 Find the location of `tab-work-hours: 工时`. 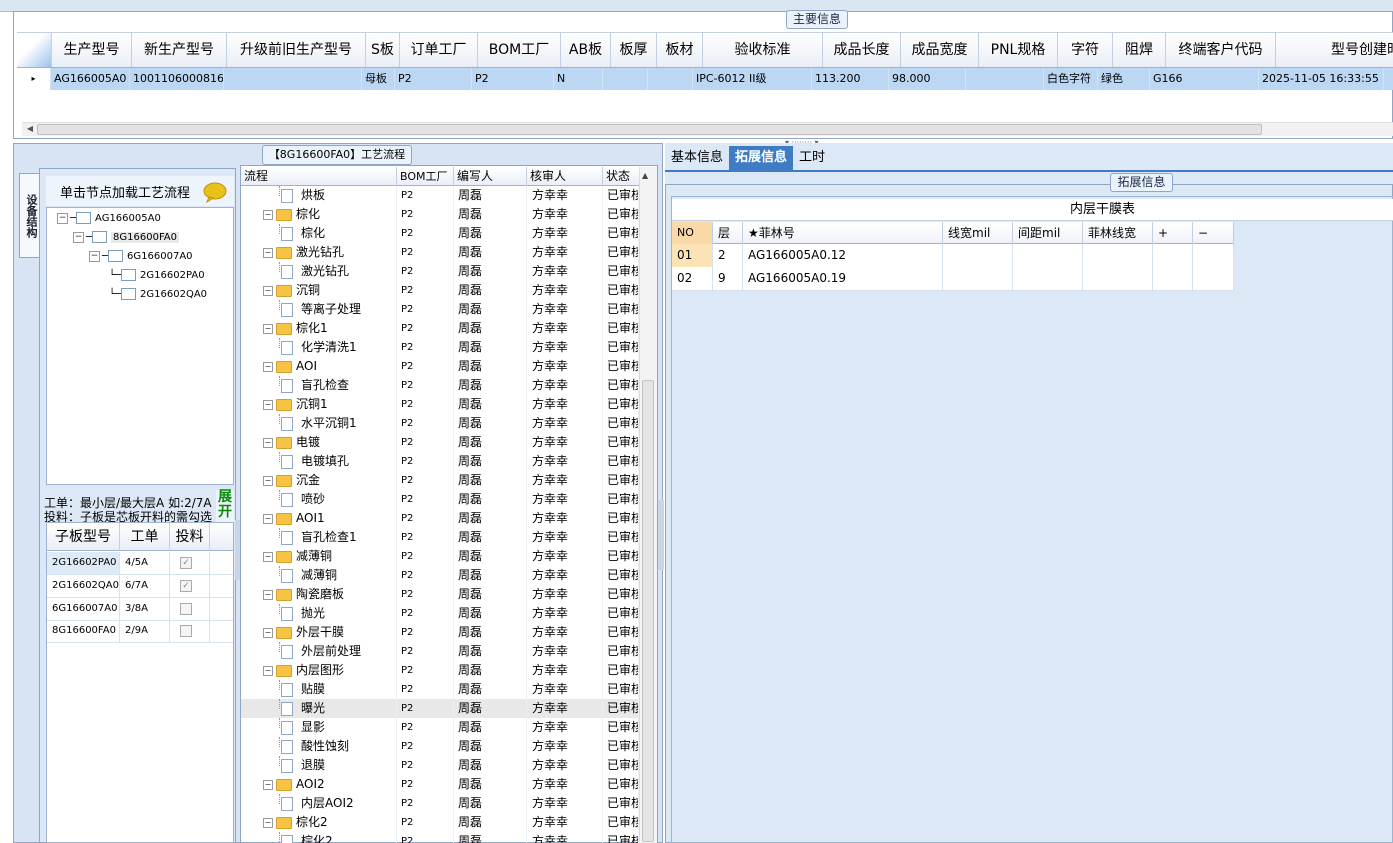

tab-work-hours: 工时 is located at coordinates (812, 158).